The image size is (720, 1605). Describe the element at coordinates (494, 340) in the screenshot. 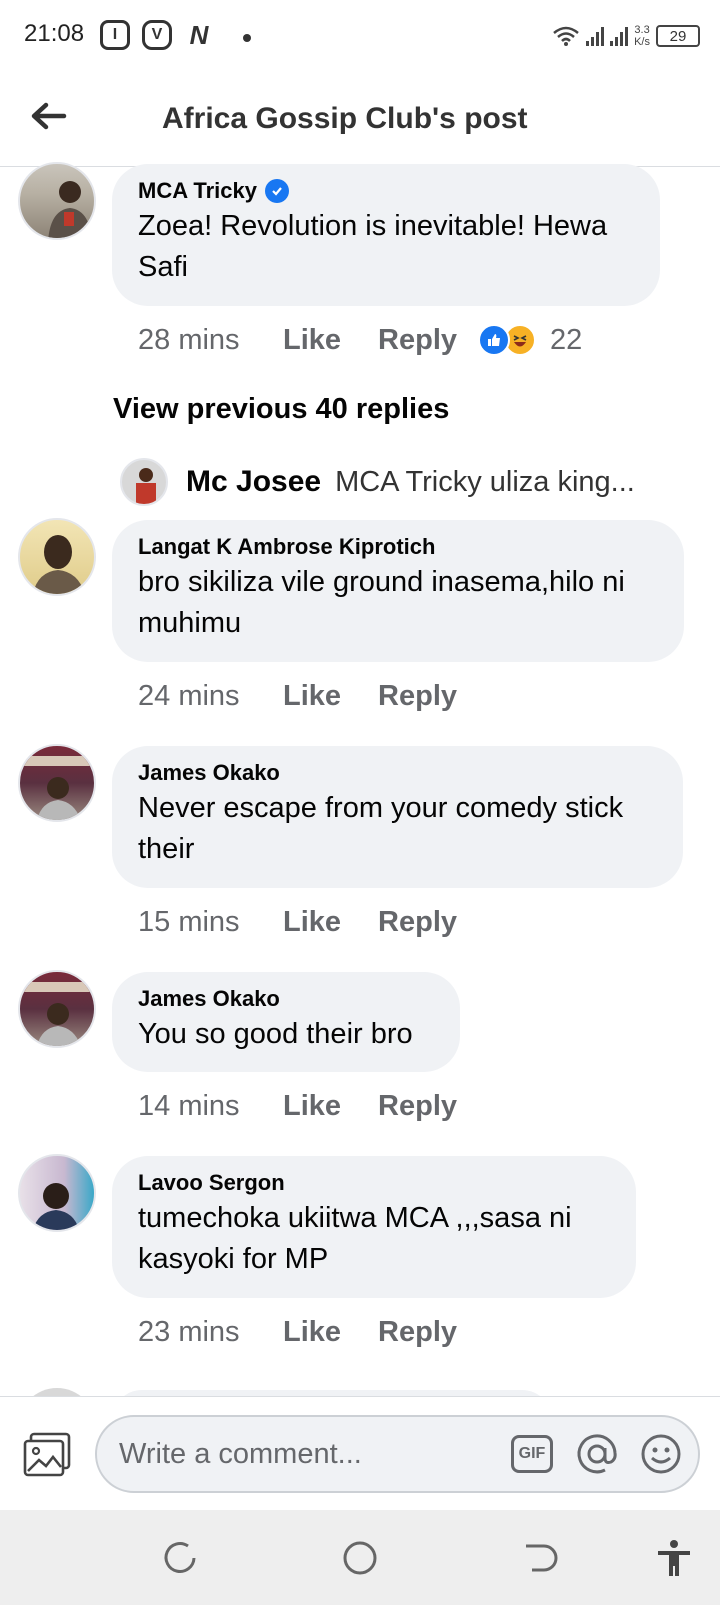

I see `like-reaction-icon` at that location.